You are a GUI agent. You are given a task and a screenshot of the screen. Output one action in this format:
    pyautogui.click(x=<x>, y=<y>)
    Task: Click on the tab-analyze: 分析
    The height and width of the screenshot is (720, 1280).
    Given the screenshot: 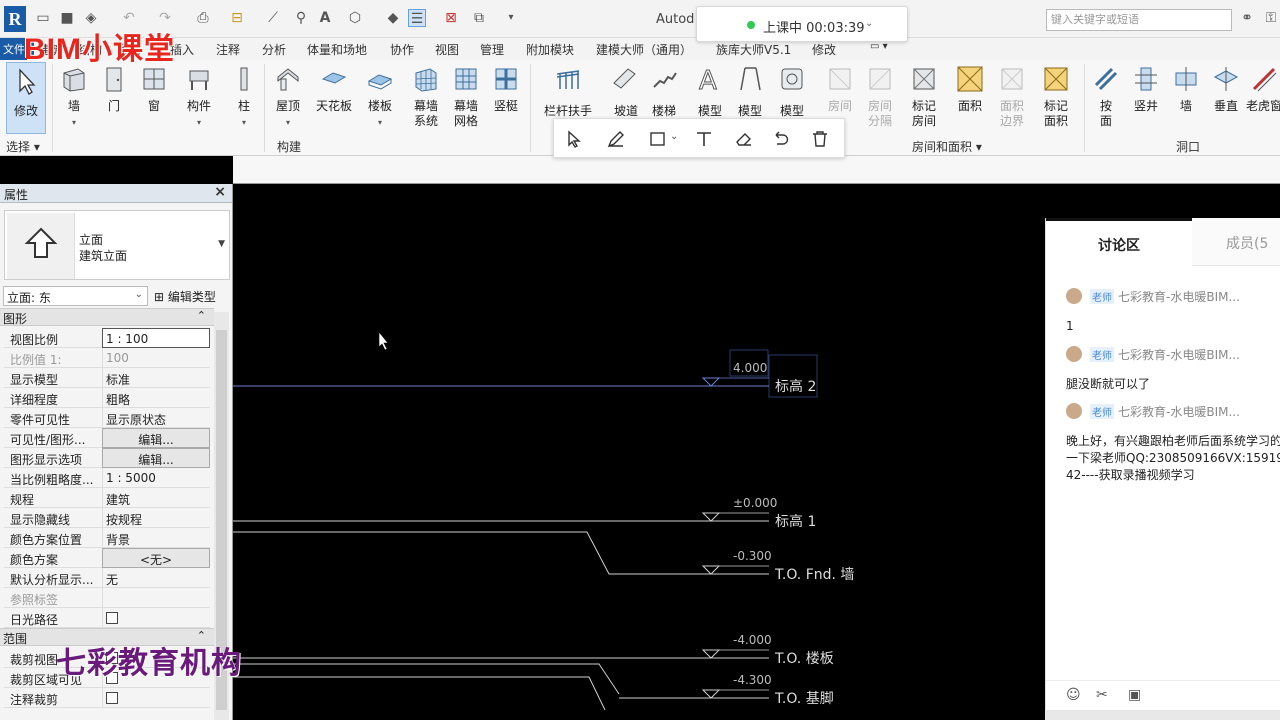 What is the action you would take?
    pyautogui.click(x=274, y=49)
    